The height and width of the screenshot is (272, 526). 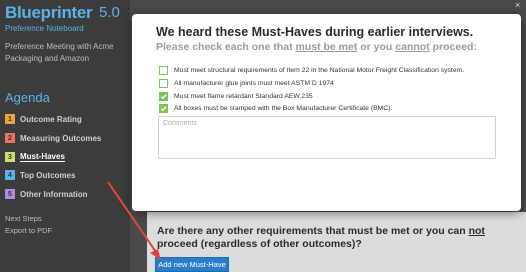 I want to click on annotation-arrow-icon, so click(x=134, y=220).